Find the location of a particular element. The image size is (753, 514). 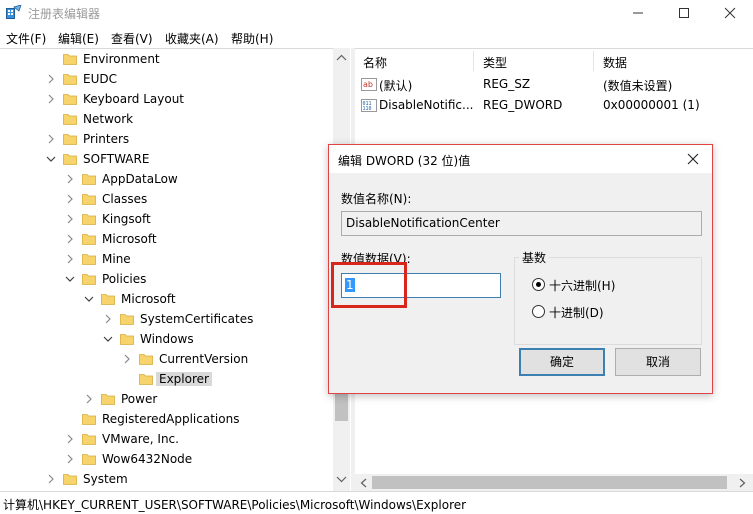

radio-hexadecimal: 十六进制(H) is located at coordinates (592, 285).